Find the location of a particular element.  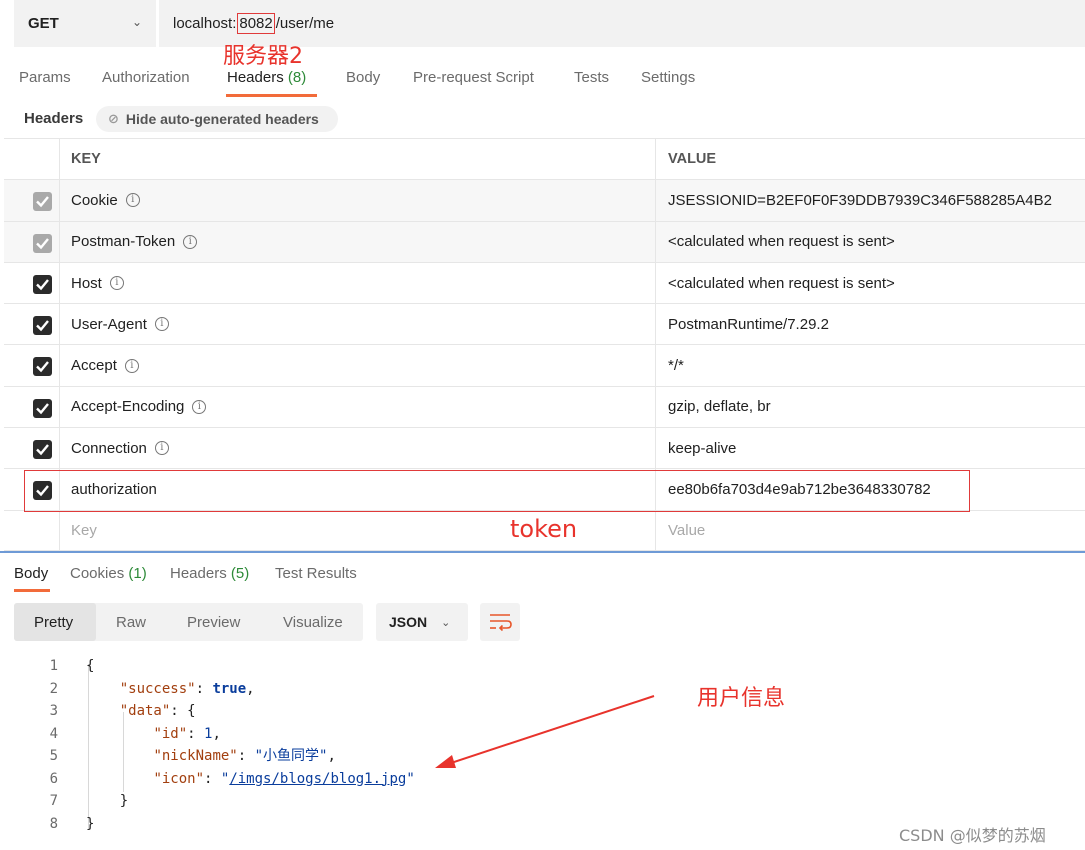

watermark: CSDN @似梦的苏烟 is located at coordinates (972, 835).